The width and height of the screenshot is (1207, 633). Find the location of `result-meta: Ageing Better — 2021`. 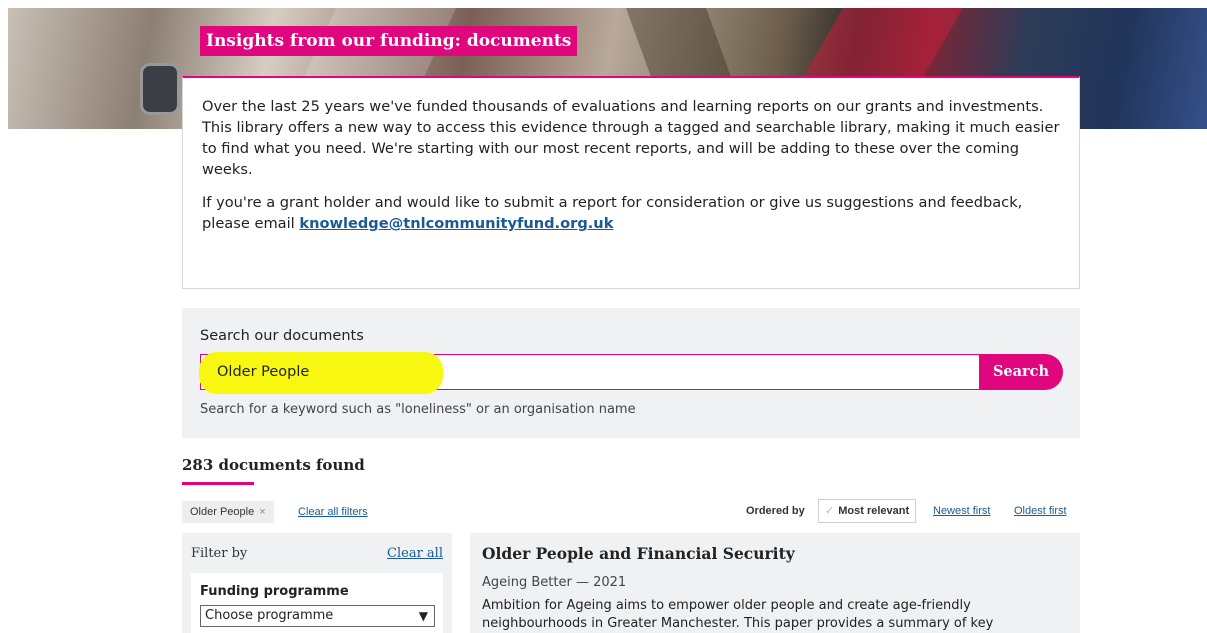

result-meta: Ageing Better — 2021 is located at coordinates (554, 582).